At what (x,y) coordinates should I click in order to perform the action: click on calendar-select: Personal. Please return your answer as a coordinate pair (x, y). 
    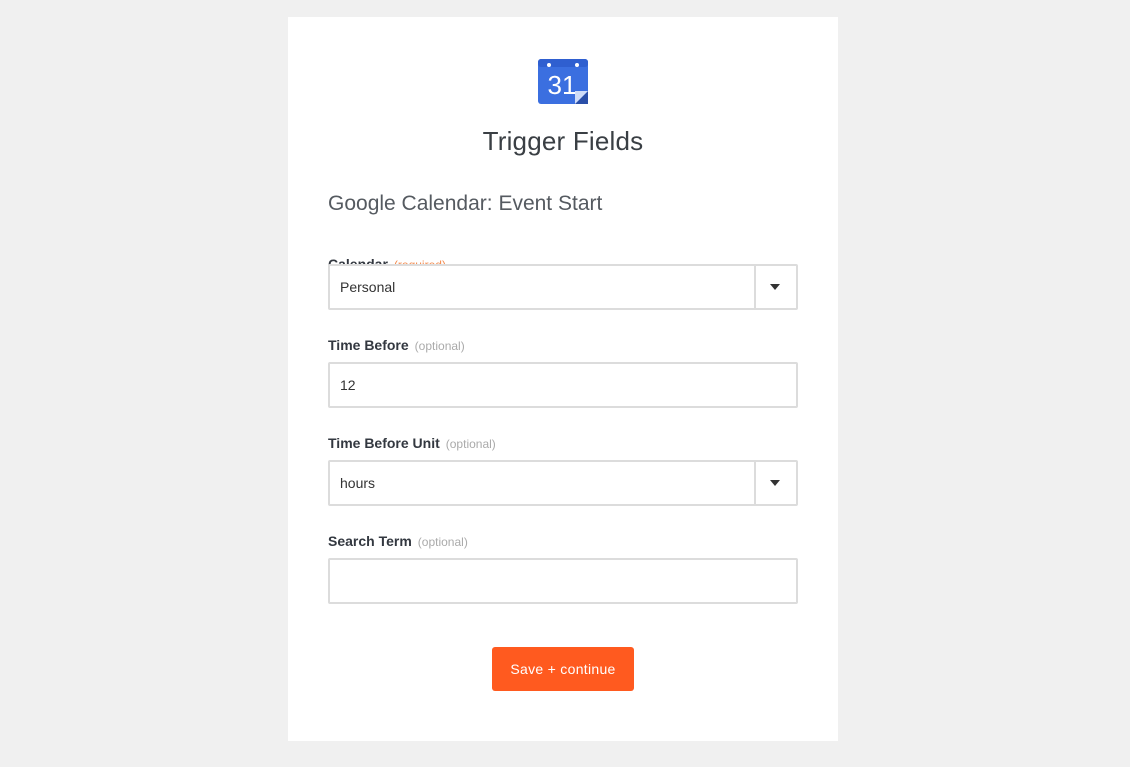
    Looking at the image, I should click on (563, 287).